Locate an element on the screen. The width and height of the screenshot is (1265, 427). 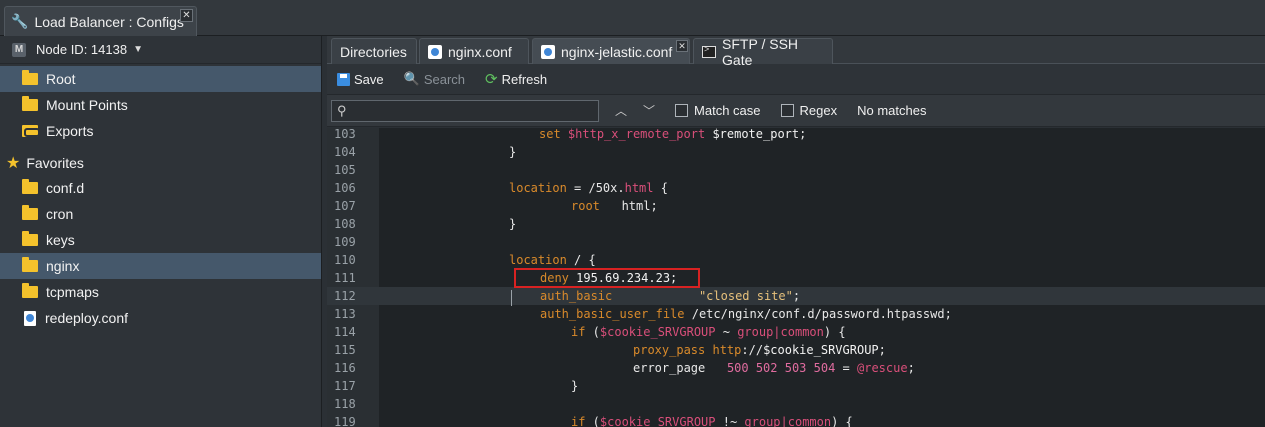
config-file-icon is located at coordinates (435, 51).